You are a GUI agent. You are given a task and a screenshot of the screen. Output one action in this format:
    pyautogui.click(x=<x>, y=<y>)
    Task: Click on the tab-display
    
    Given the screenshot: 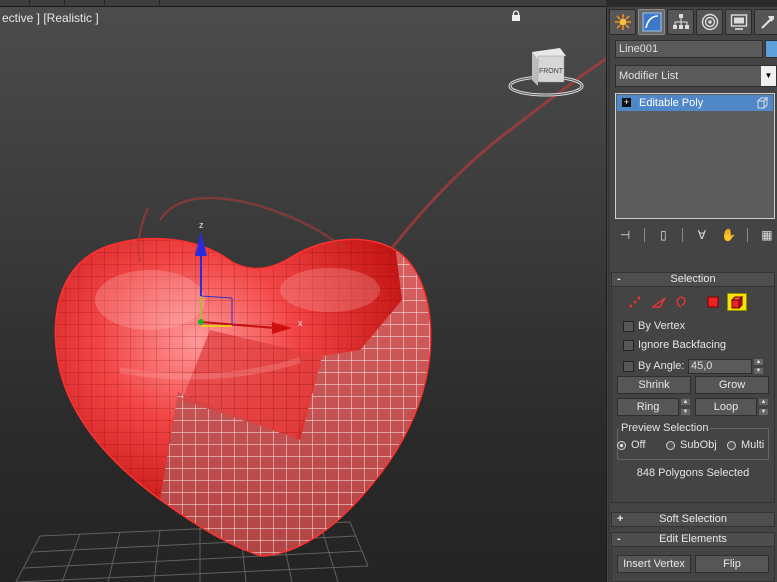 What is the action you would take?
    pyautogui.click(x=738, y=22)
    